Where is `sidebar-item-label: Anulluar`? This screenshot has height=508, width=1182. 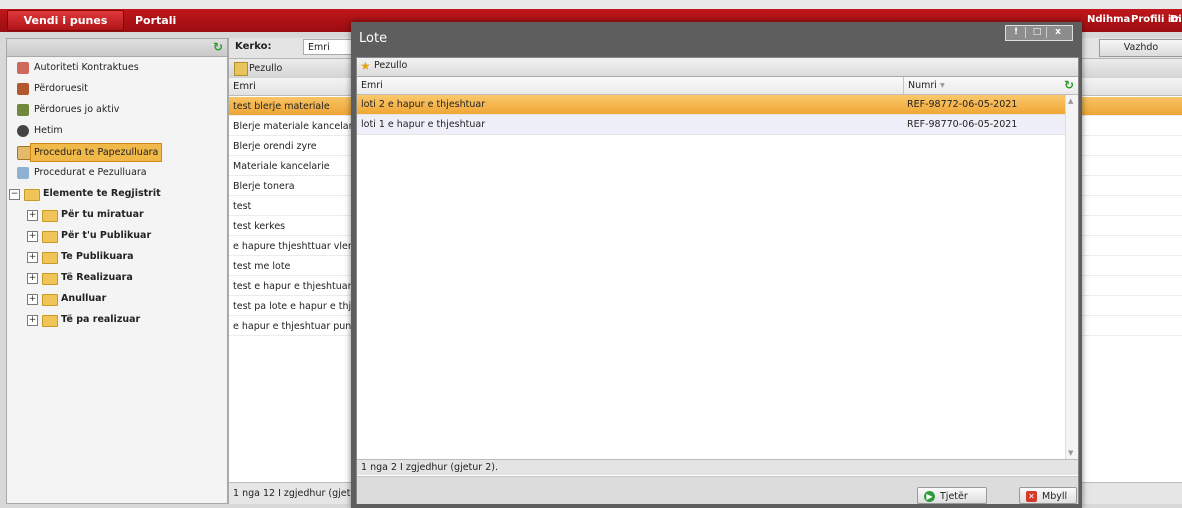 sidebar-item-label: Anulluar is located at coordinates (84, 298).